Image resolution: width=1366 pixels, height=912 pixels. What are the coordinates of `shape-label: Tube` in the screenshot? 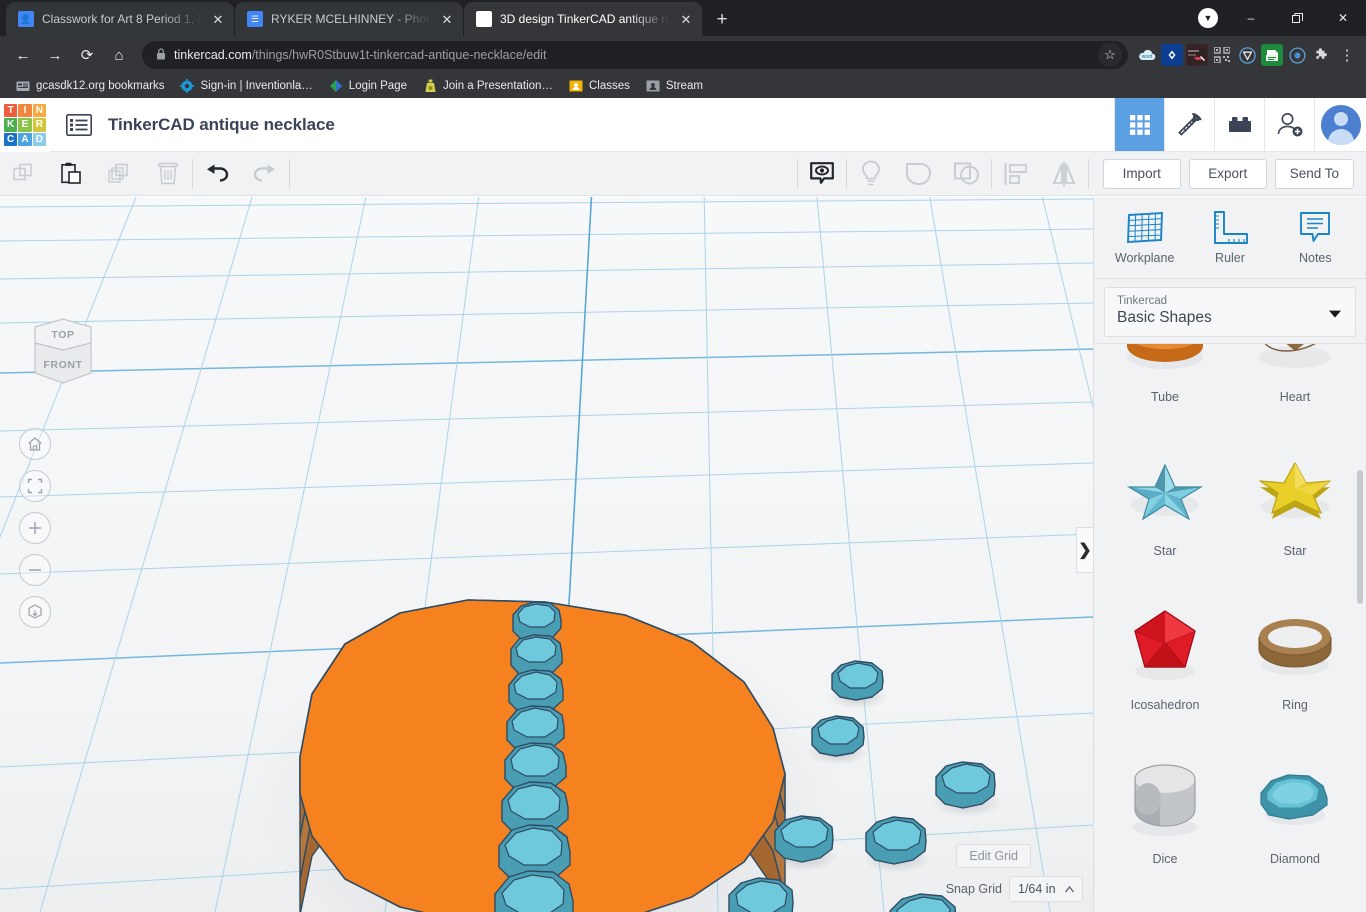 It's located at (1165, 397).